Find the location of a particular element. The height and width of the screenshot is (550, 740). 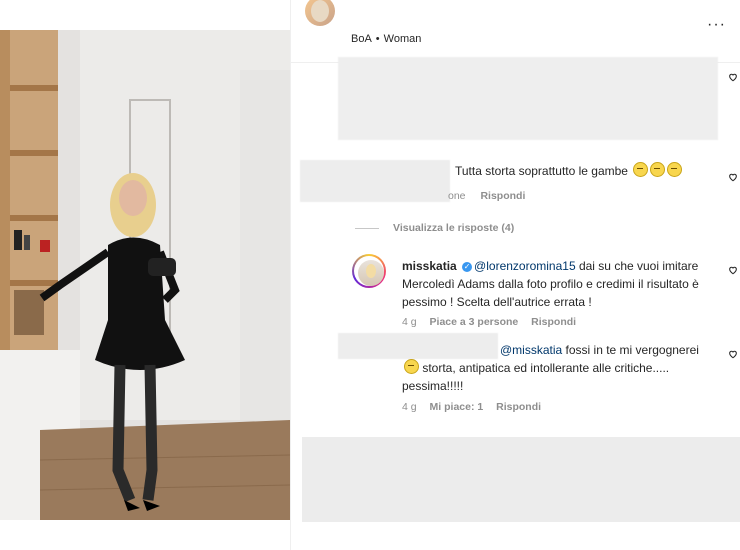

grinning-sweat-emoji-icon is located at coordinates (411, 366).